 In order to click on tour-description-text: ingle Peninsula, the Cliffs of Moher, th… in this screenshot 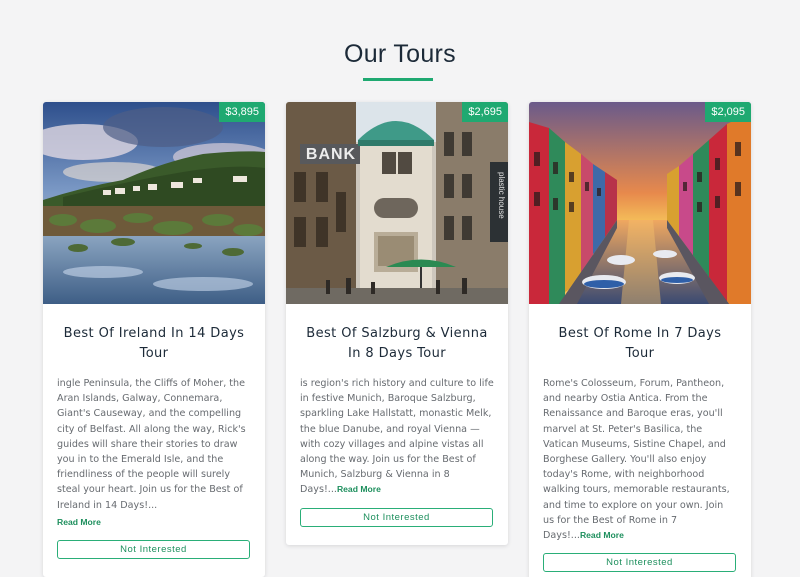, I will do `click(151, 444)`.